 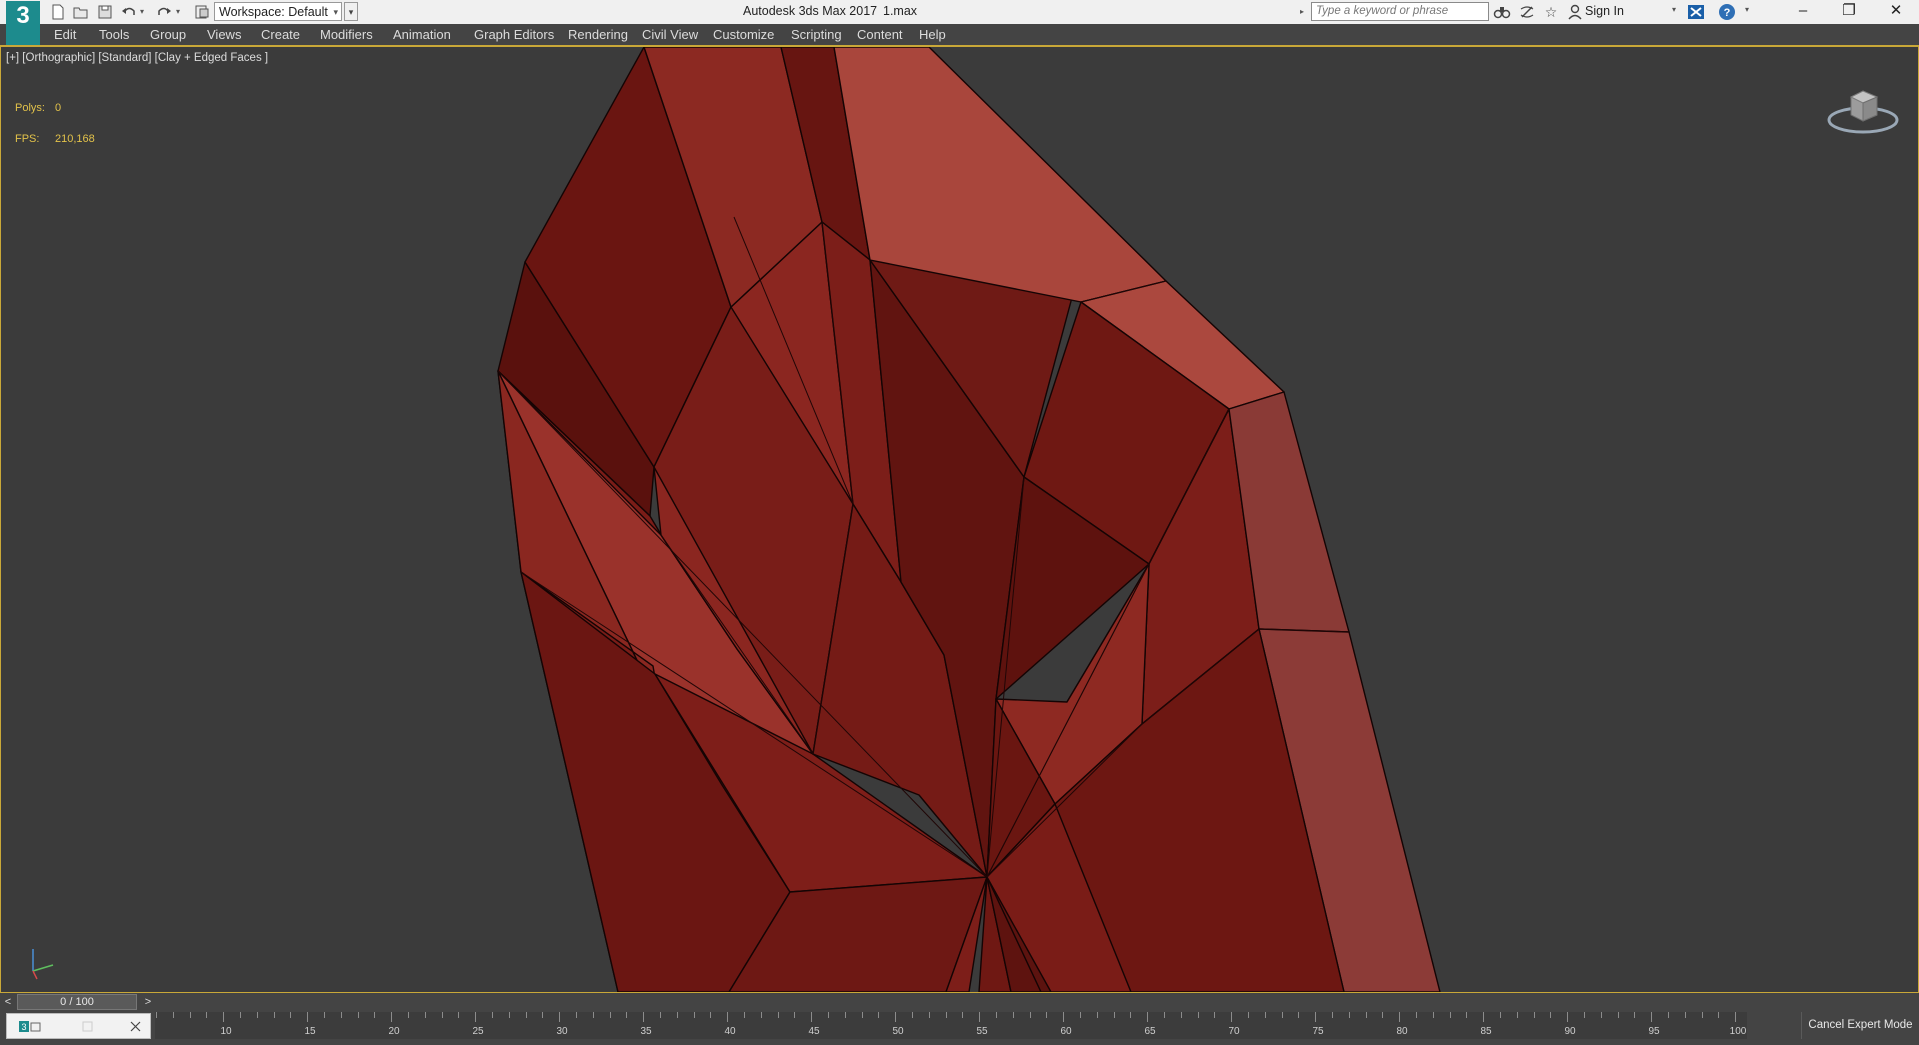 I want to click on menu-modifiers: Modifiers, so click(x=346, y=34).